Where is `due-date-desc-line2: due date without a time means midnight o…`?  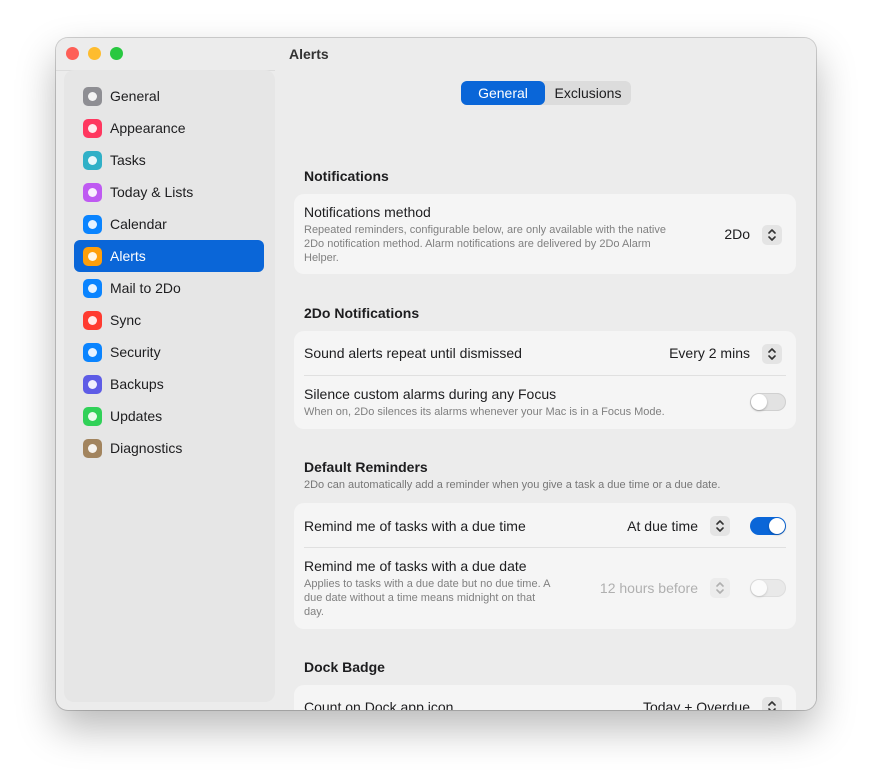 due-date-desc-line2: due date without a time means midnight o… is located at coordinates (420, 598).